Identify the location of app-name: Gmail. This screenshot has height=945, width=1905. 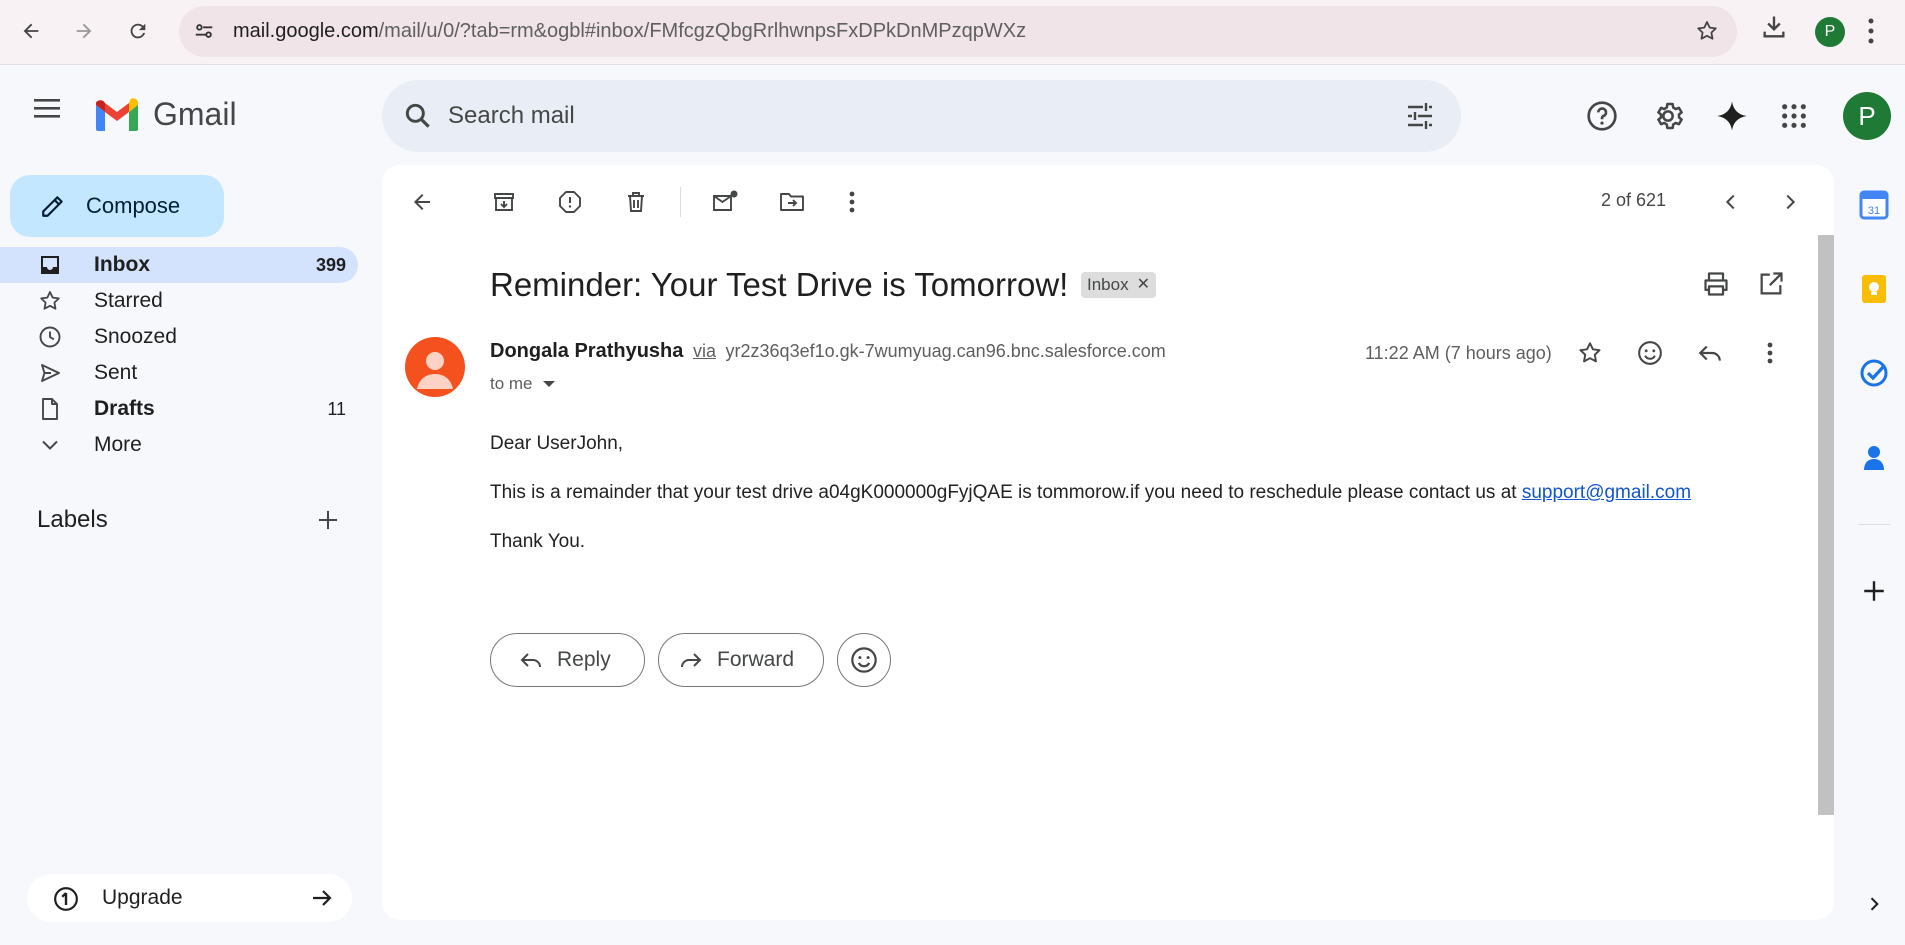
(195, 114).